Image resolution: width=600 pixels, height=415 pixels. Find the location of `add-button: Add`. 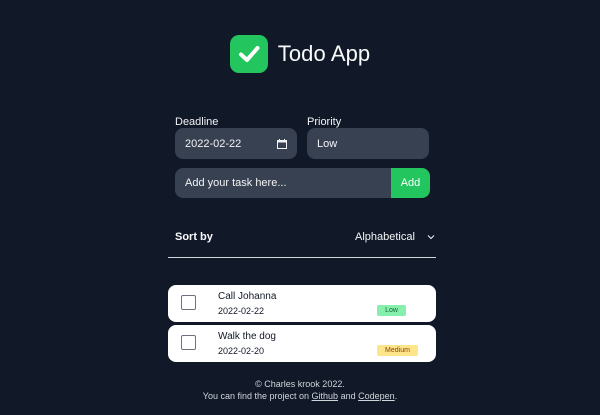

add-button: Add is located at coordinates (410, 183).